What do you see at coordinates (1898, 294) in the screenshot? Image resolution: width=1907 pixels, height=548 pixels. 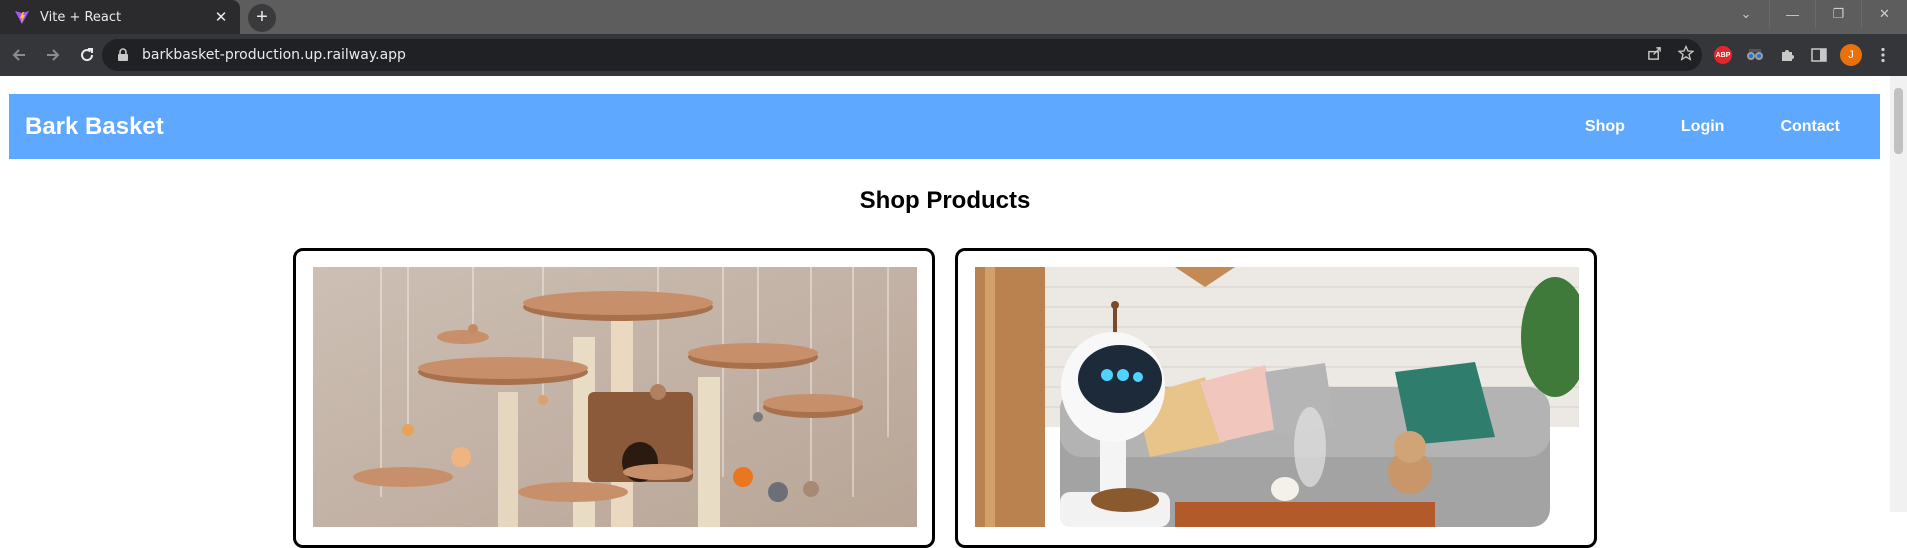 I see `page-scrollbar` at bounding box center [1898, 294].